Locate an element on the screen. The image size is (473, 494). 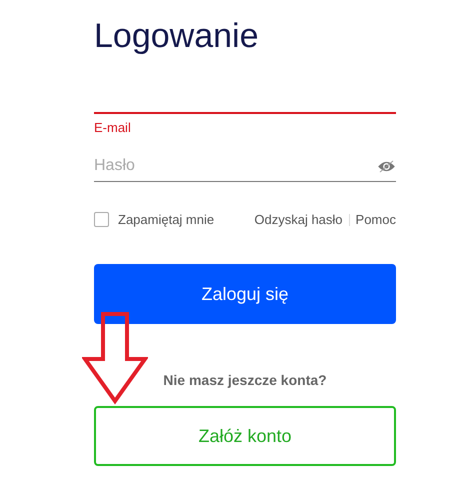
signup-prompt: Nie masz jeszcze konta? is located at coordinates (245, 380).